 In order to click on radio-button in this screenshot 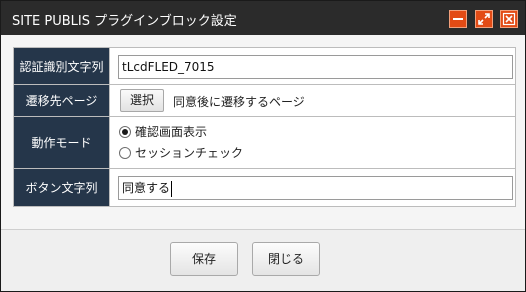, I will do `click(125, 152)`.